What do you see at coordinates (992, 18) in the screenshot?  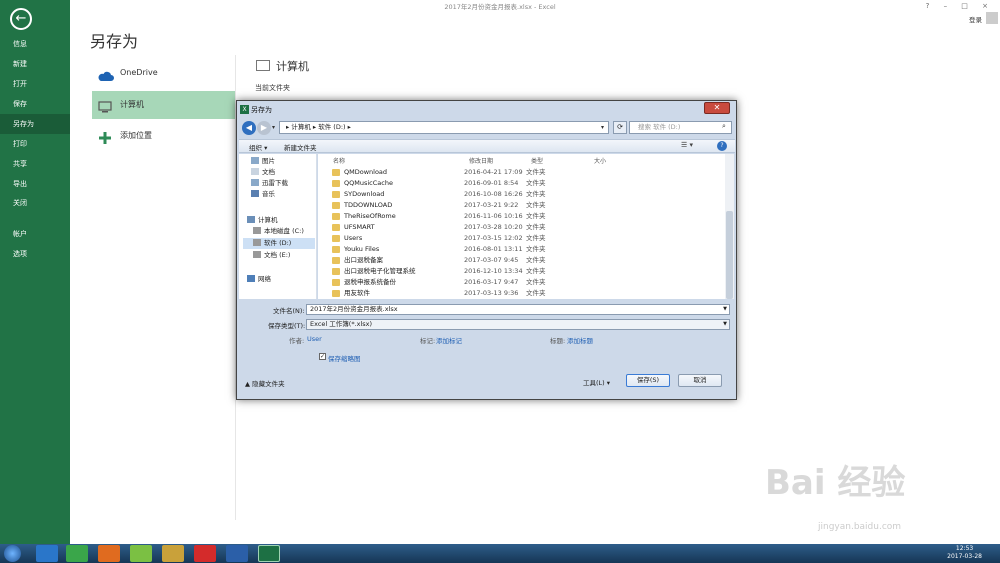 I see `user-icon` at bounding box center [992, 18].